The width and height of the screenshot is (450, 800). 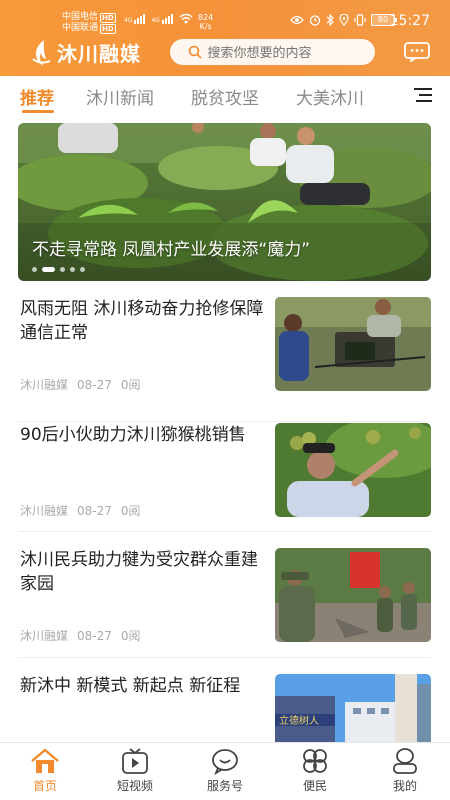 I want to click on category-tabs: 推荐 沐川新闻 脱贫攻坚 大美沐川, so click(x=225, y=97).